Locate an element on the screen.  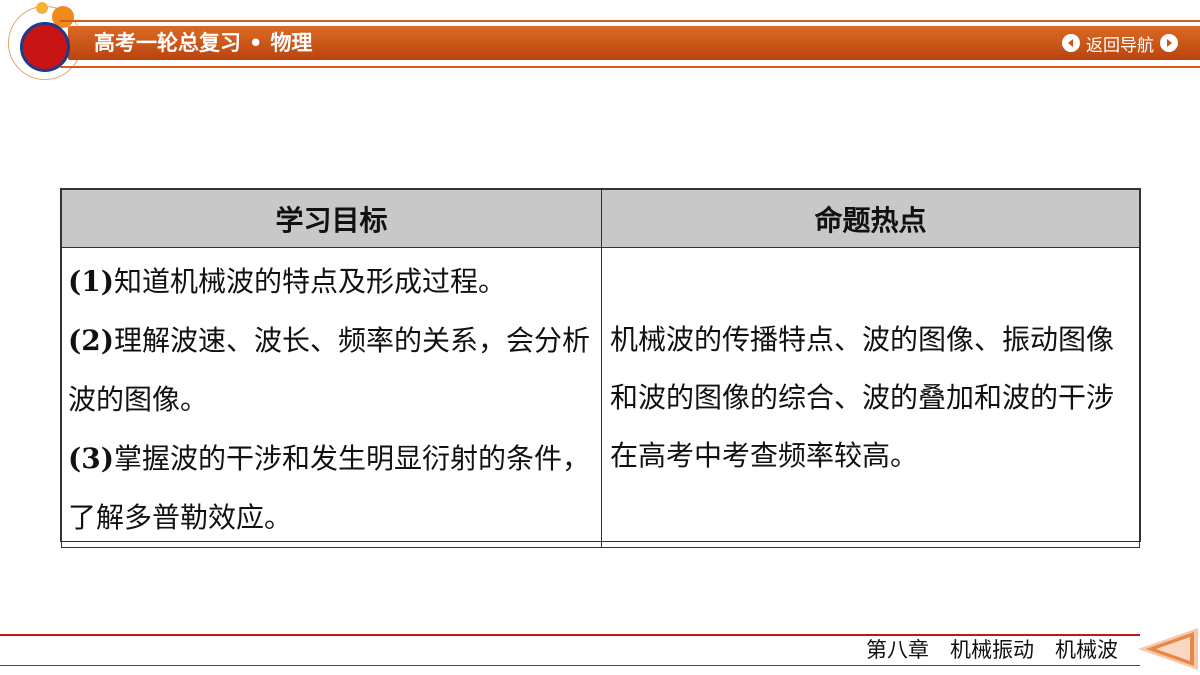
logo-dot-small is located at coordinates (42, 8).